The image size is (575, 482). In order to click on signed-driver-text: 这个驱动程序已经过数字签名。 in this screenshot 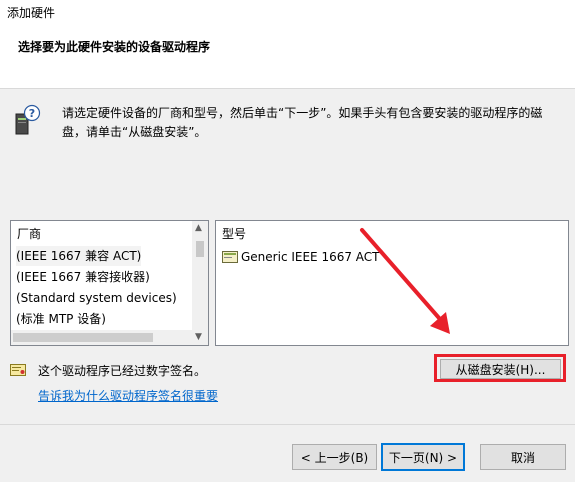, I will do `click(122, 371)`.